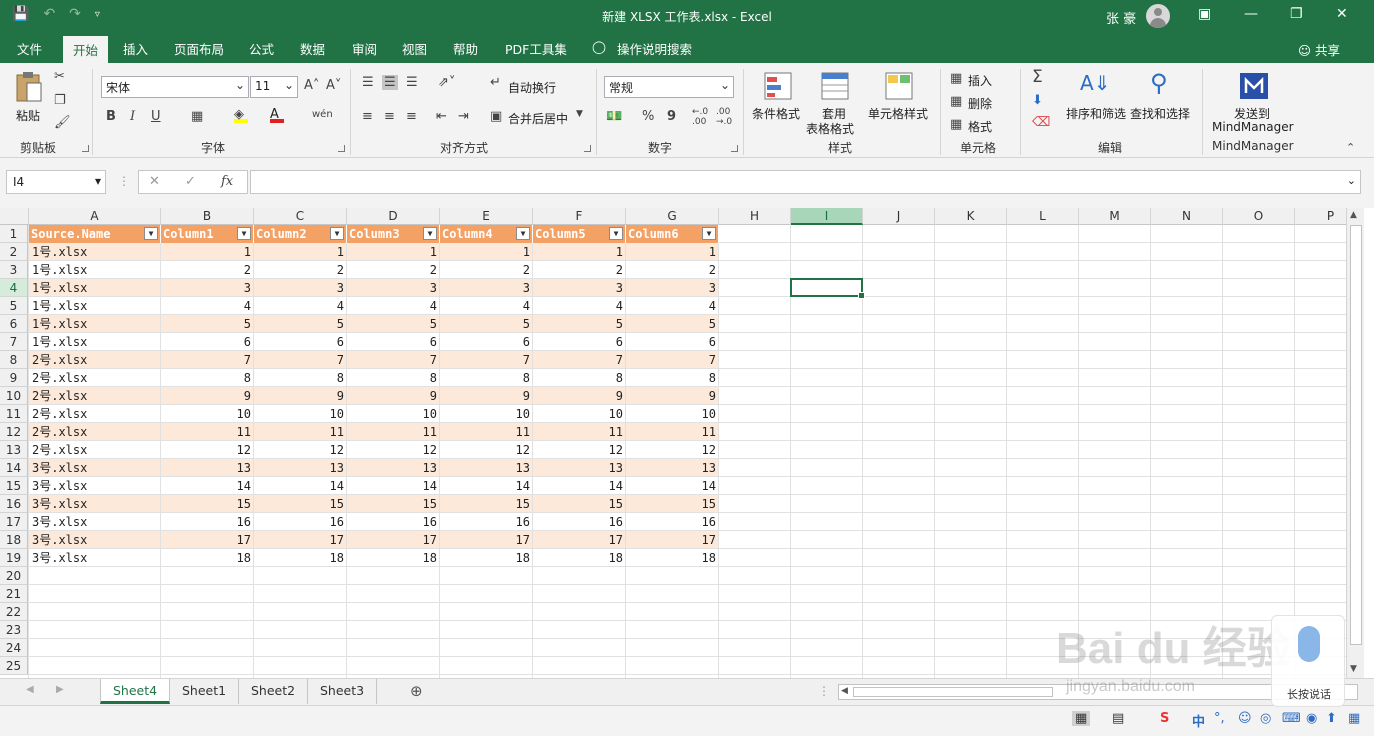 This screenshot has width=1374, height=736. Describe the element at coordinates (333, 85) in the screenshot. I see `decrease-font-icon: A˅` at that location.